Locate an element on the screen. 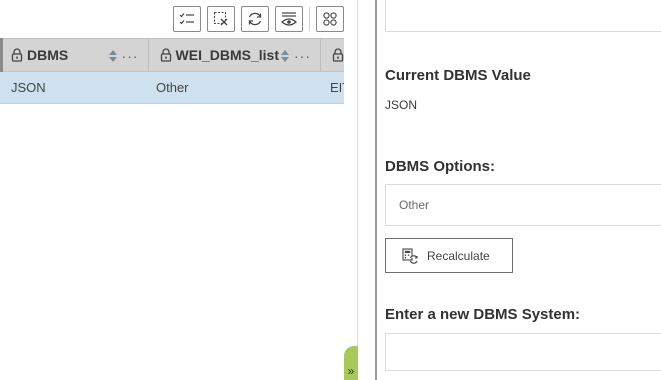 This screenshot has height=380, width=661. table-toolbar is located at coordinates (255, 19).